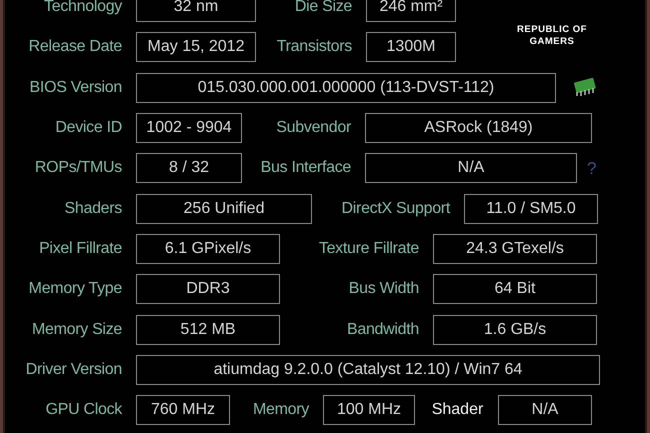  Describe the element at coordinates (396, 208) in the screenshot. I see `field-label: DirectX Support` at that location.